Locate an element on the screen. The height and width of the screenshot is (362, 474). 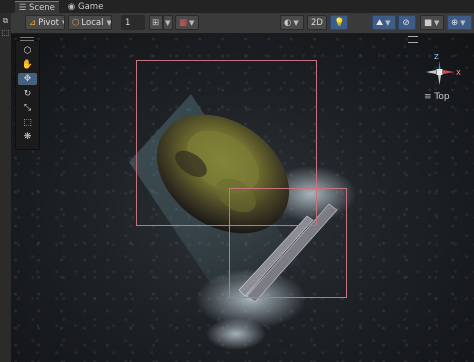
move-arrows-icon: ✥ is located at coordinates (27, 79).